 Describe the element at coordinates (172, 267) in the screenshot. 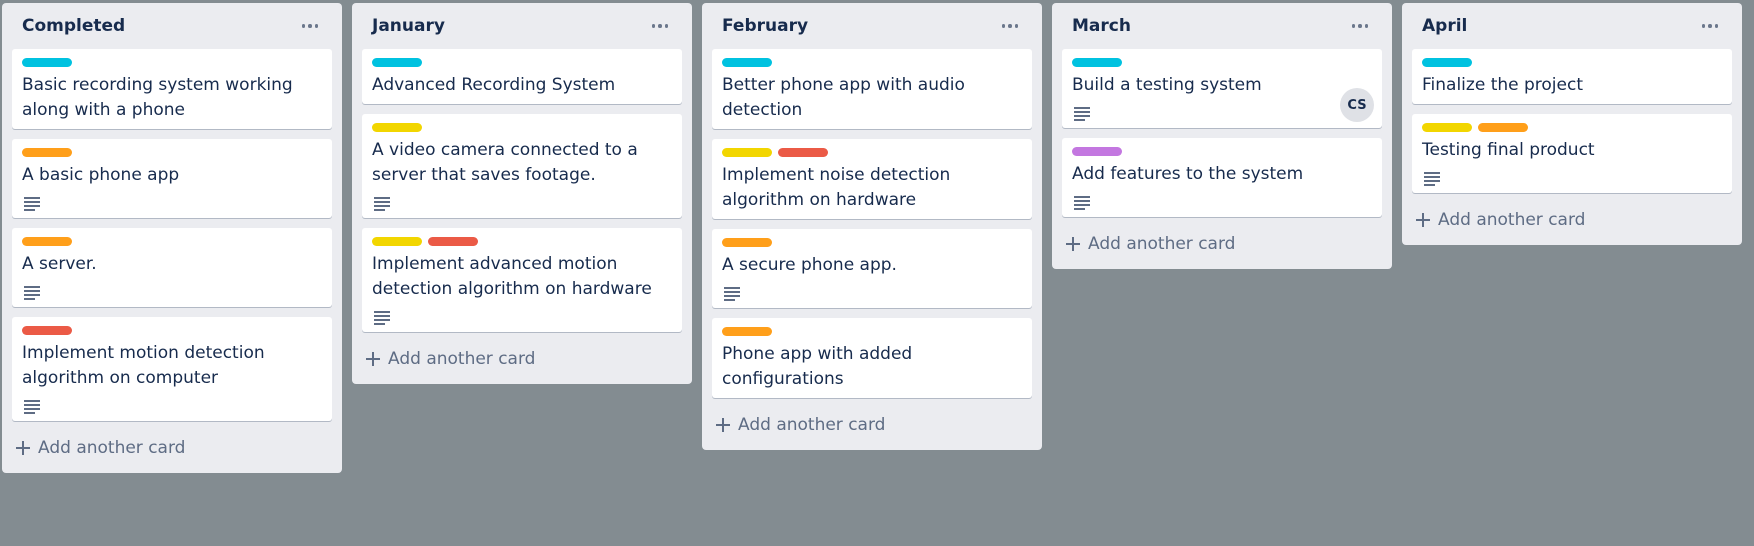

I see `card: A server.` at that location.